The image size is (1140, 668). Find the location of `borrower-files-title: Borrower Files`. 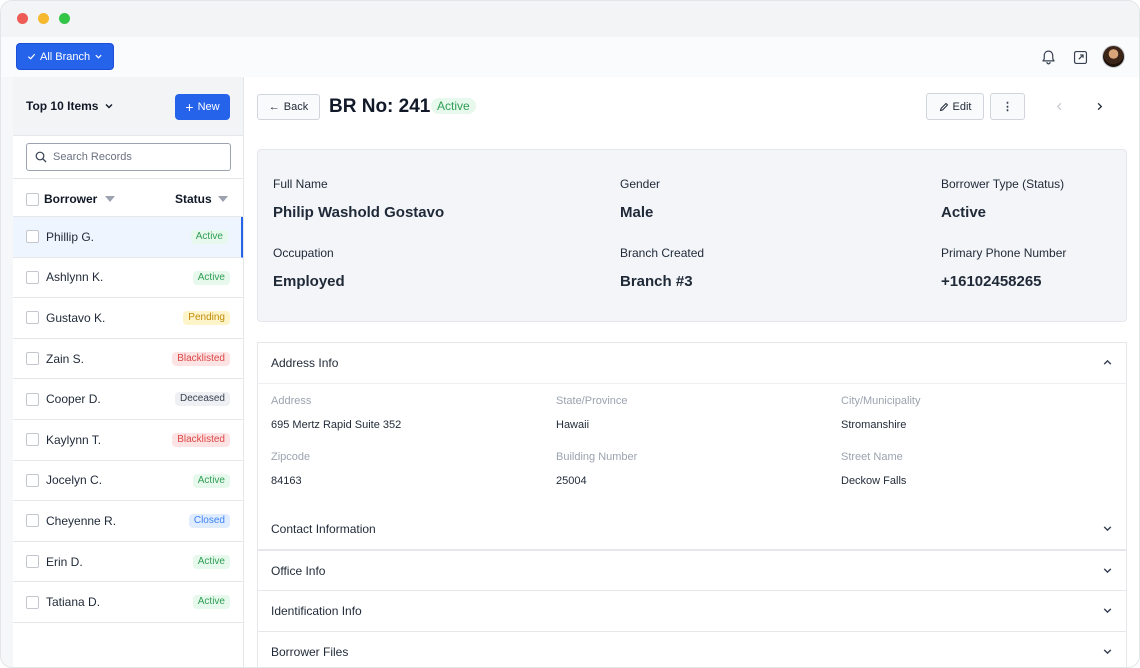

borrower-files-title: Borrower Files is located at coordinates (310, 652).